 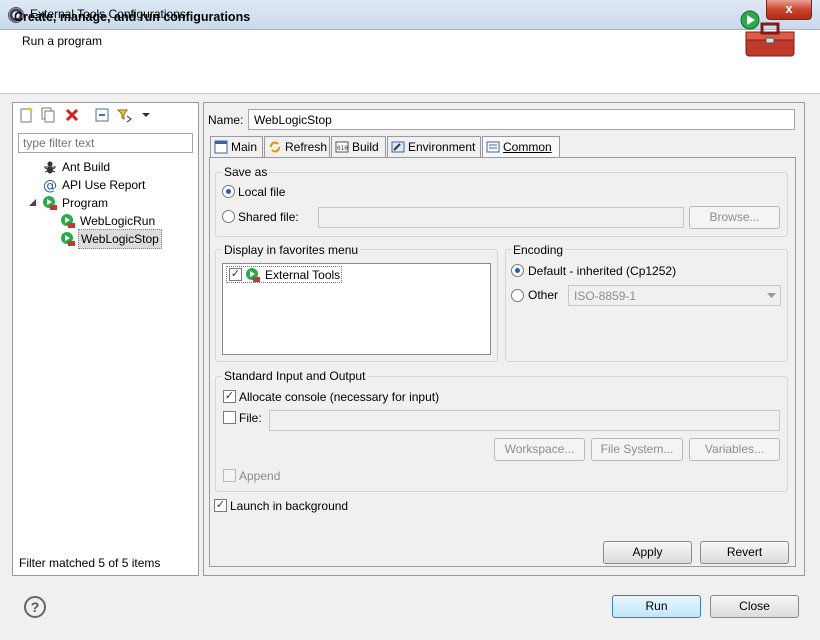 I want to click on tree-item-label: API Use Report, so click(x=104, y=185).